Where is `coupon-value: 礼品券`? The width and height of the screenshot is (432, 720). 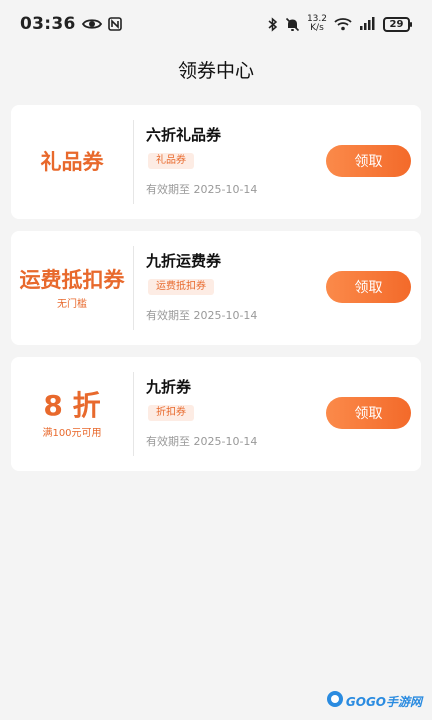 coupon-value: 礼品券 is located at coordinates (72, 162).